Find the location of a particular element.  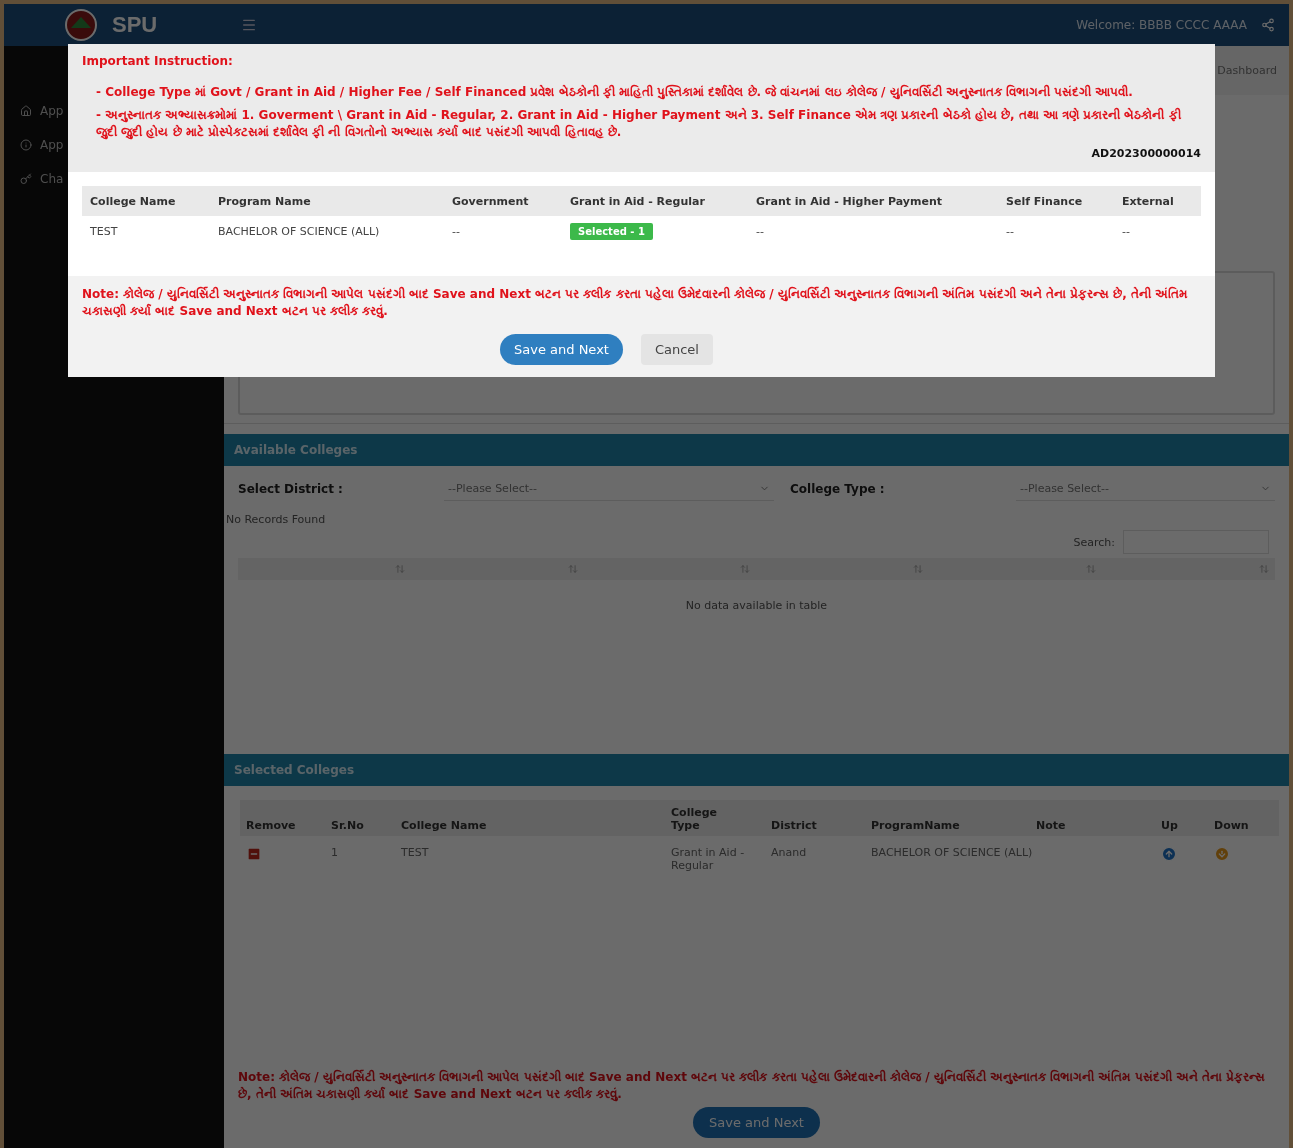

column-header: Sr.No is located at coordinates (348, 825).